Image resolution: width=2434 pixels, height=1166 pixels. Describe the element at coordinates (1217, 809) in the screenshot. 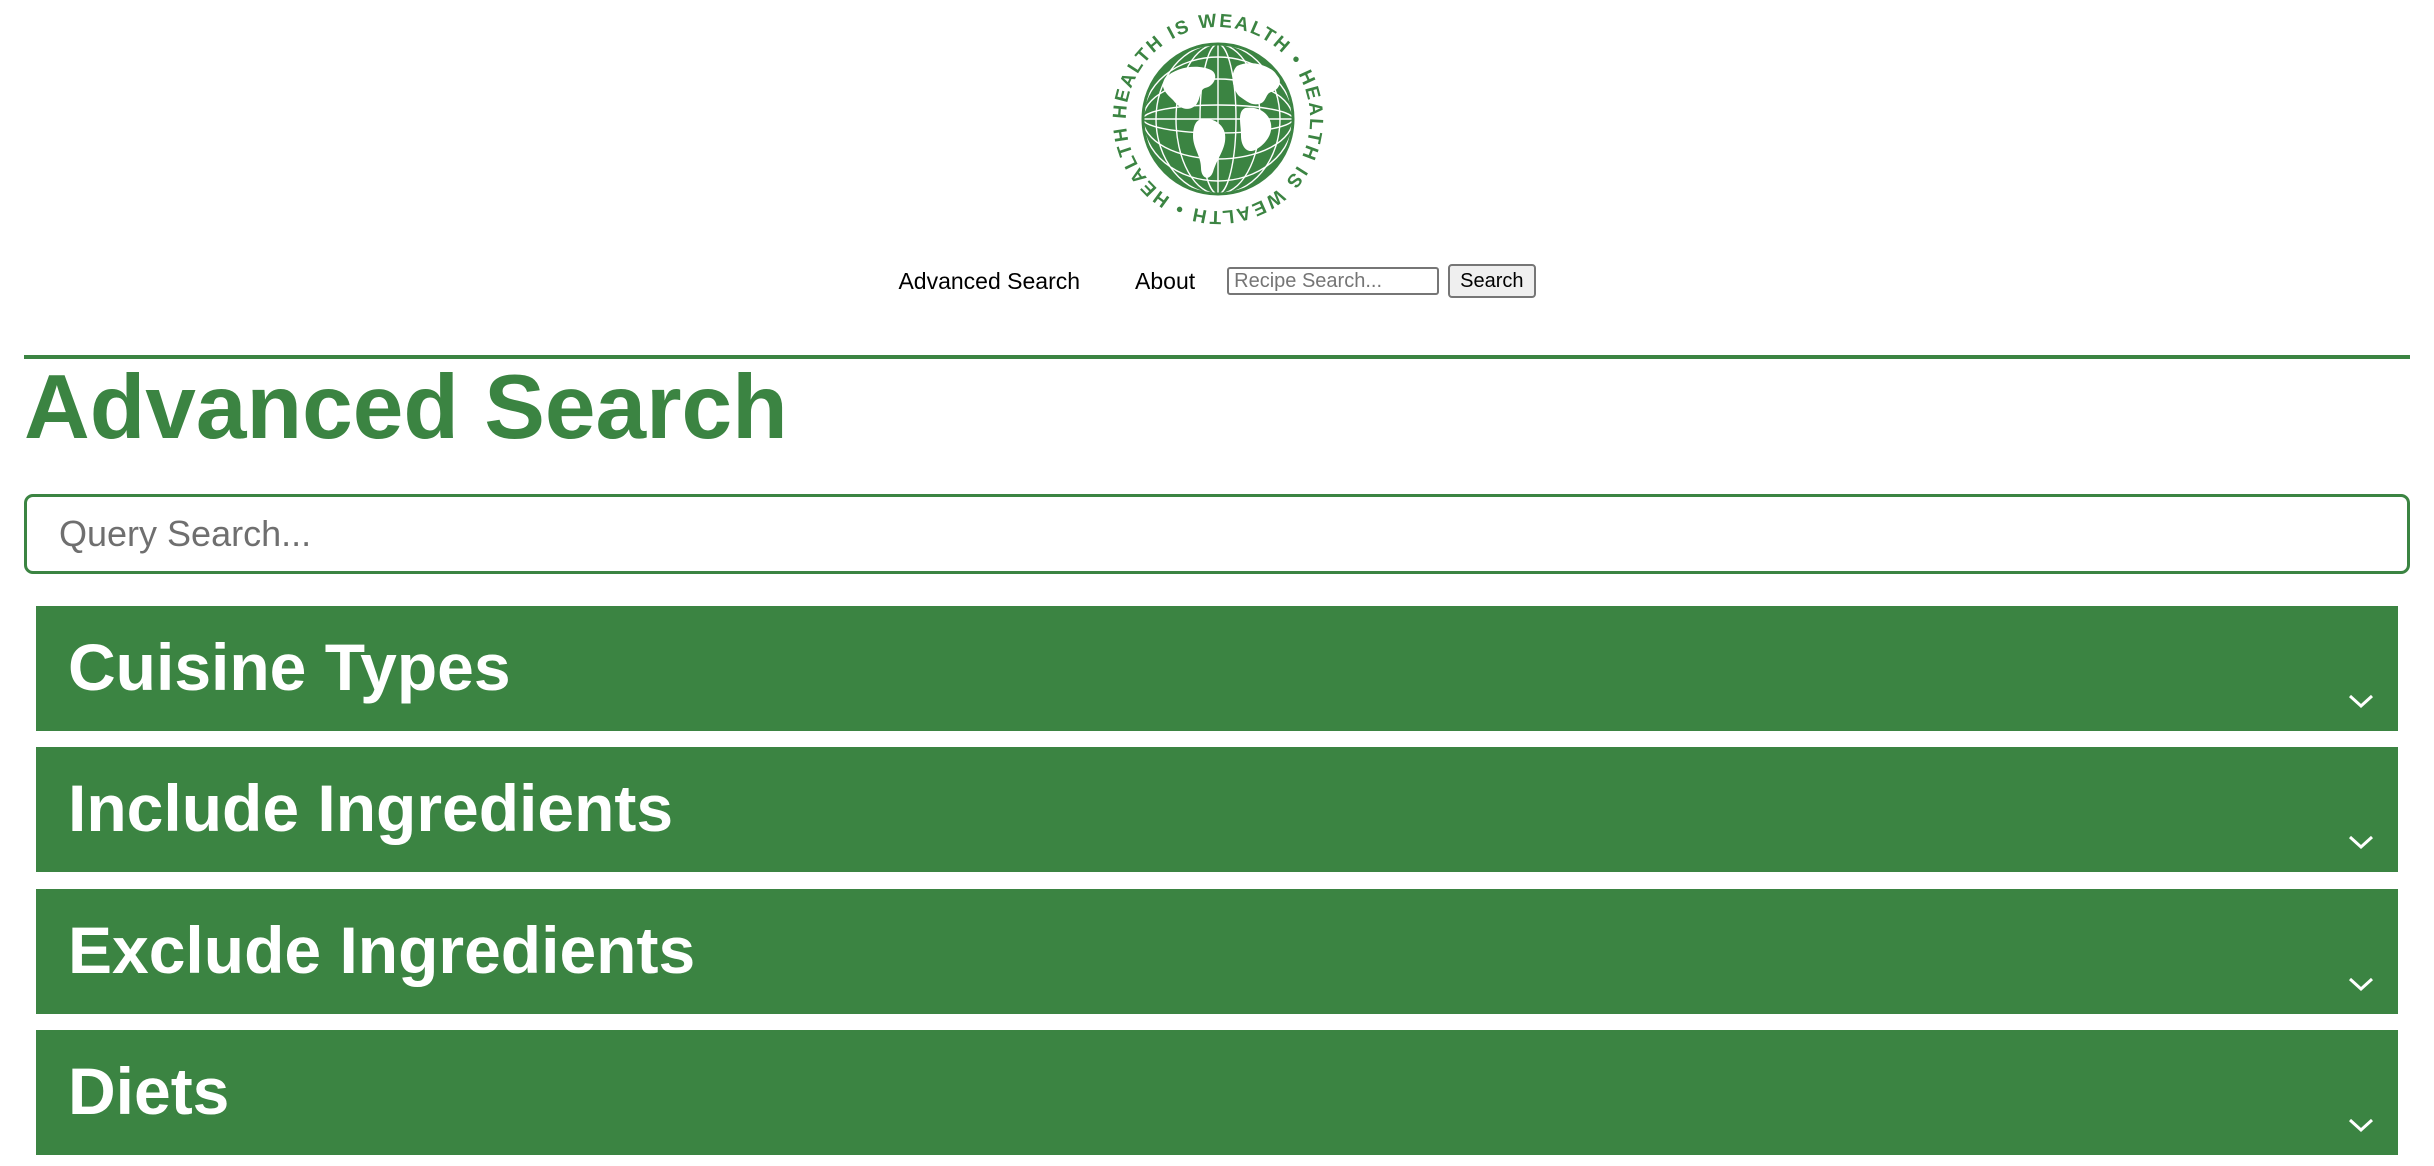

I see `section-include-ingredients: Include Ingredients` at that location.